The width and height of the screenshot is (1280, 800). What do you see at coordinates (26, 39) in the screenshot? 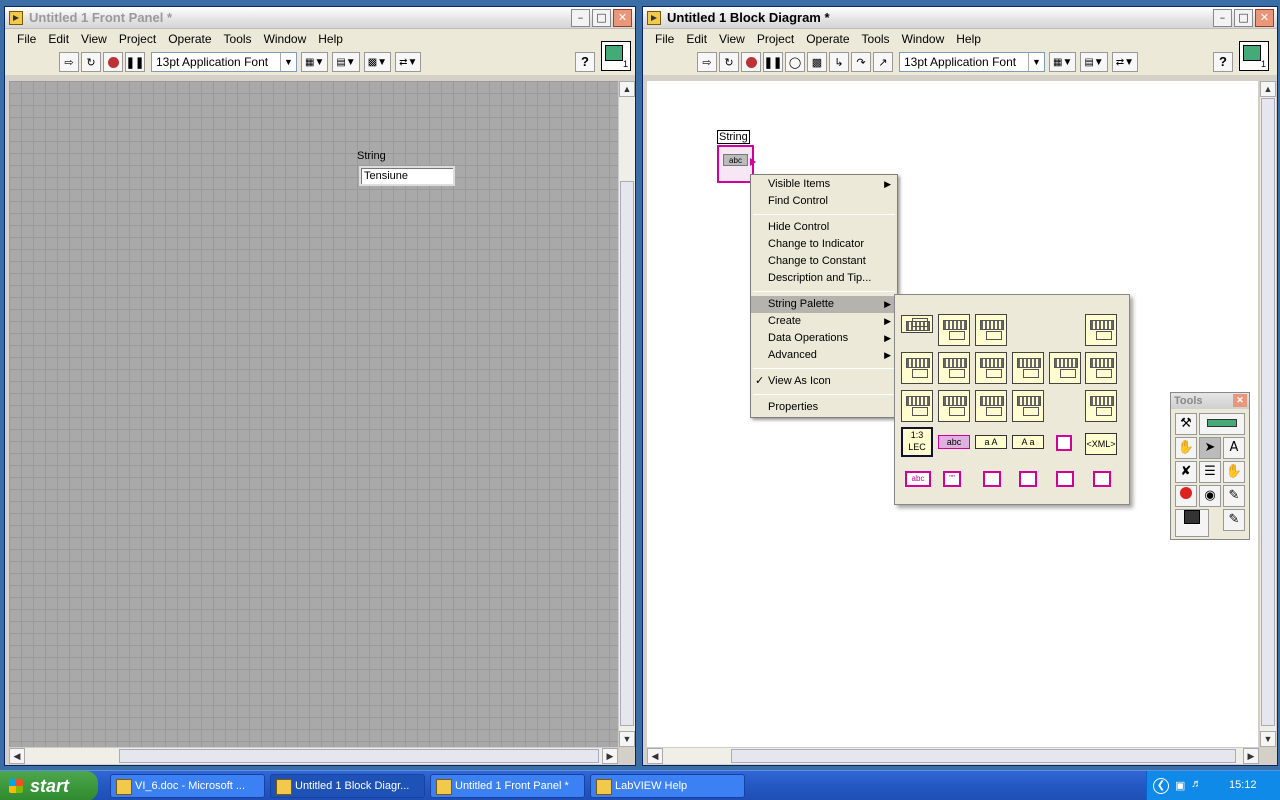
I see `menu-file: File` at bounding box center [26, 39].